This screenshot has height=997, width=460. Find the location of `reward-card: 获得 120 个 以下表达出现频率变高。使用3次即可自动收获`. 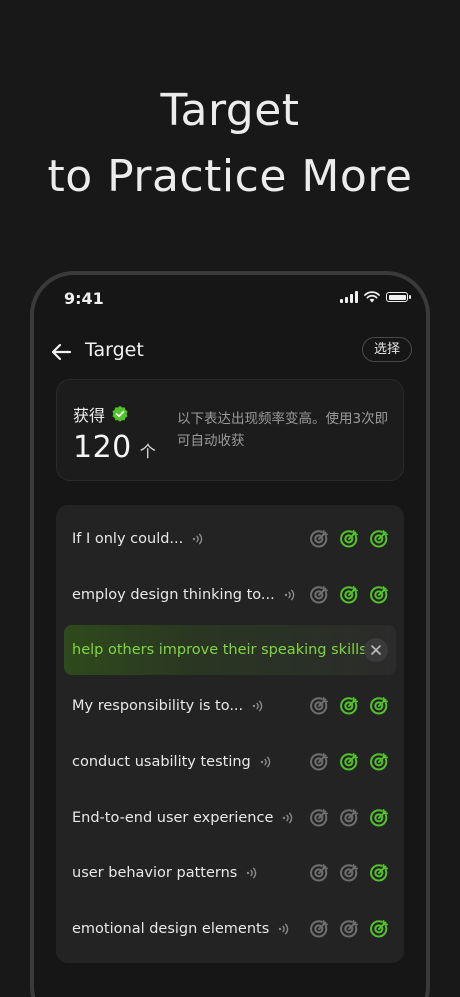

reward-card: 获得 120 个 以下表达出现频率变高。使用3次即可自动收获 is located at coordinates (230, 430).